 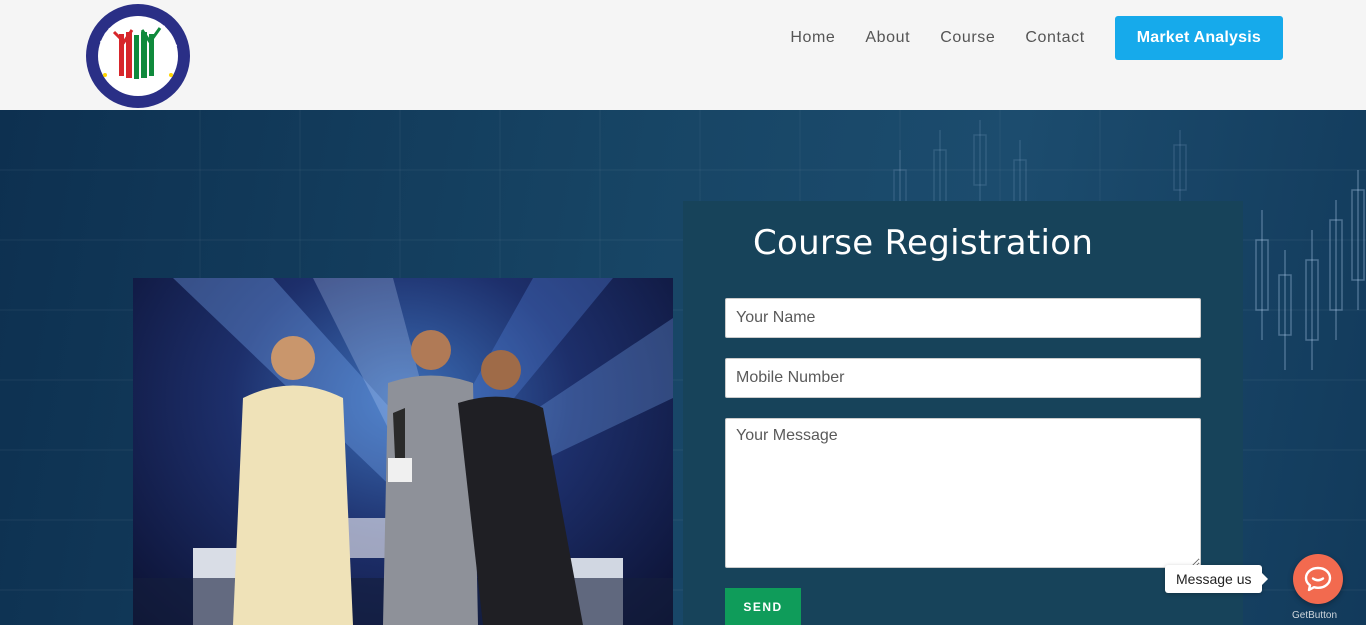 I want to click on chat-button, so click(x=1318, y=579).